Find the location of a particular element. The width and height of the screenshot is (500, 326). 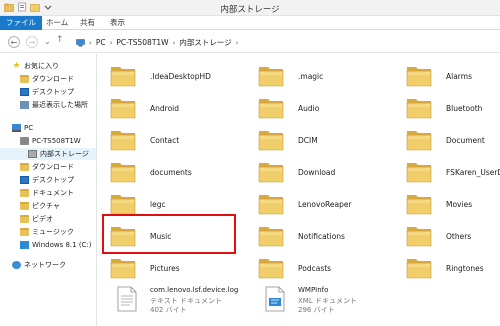

breadcrumb-storage: 内部ストレージ is located at coordinates (205, 42).